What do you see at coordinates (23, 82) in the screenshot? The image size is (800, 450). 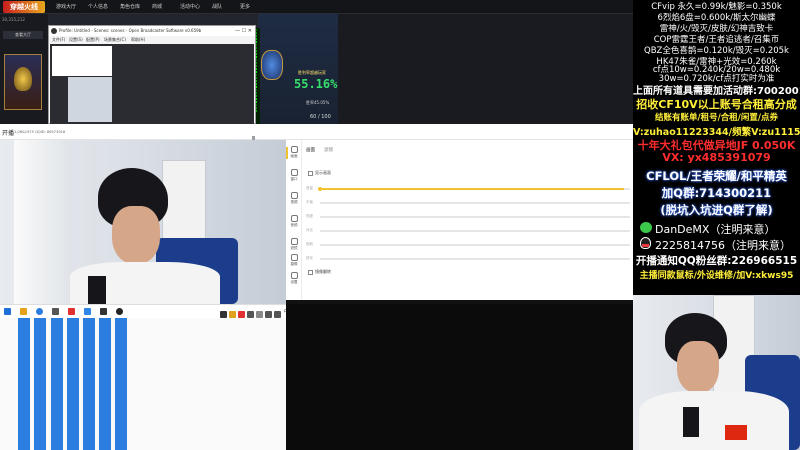 I see `rank-card-image` at bounding box center [23, 82].